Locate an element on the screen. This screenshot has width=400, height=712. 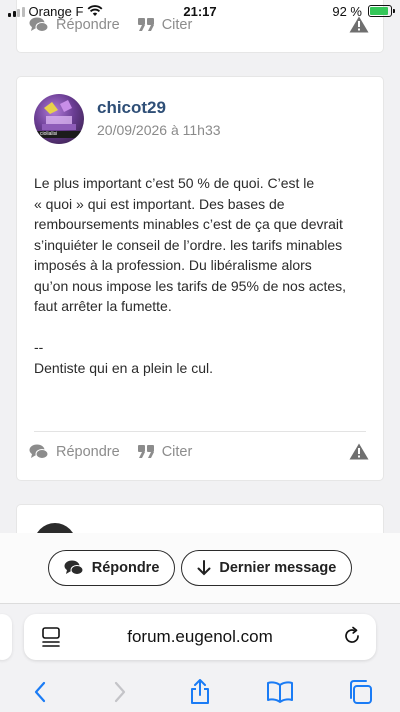
warning-icon is located at coordinates (359, 451).